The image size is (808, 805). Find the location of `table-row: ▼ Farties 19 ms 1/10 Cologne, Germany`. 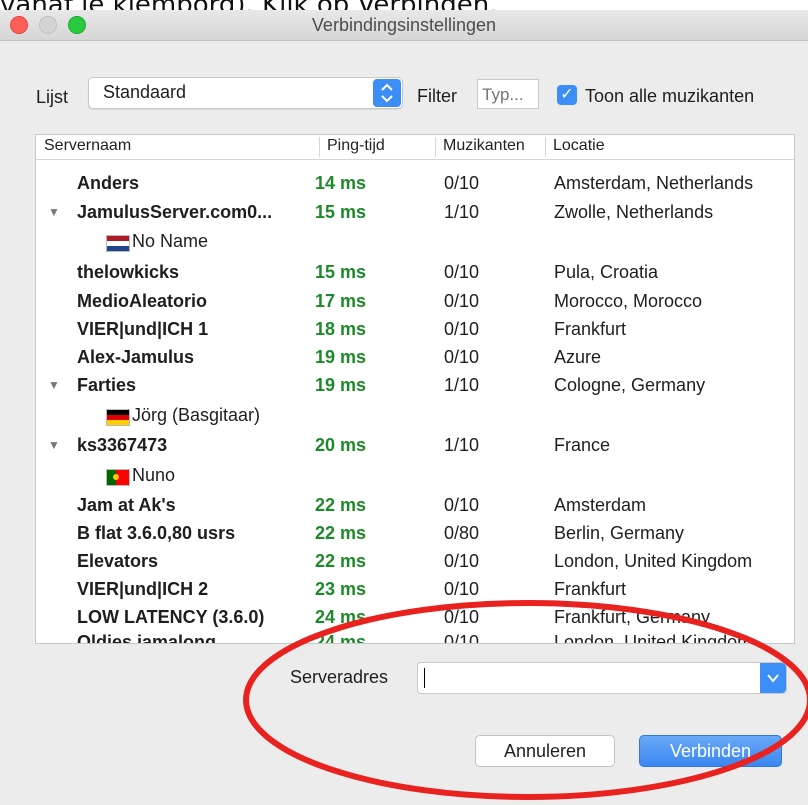

table-row: ▼ Farties 19 ms 1/10 Cologne, Germany is located at coordinates (415, 386).